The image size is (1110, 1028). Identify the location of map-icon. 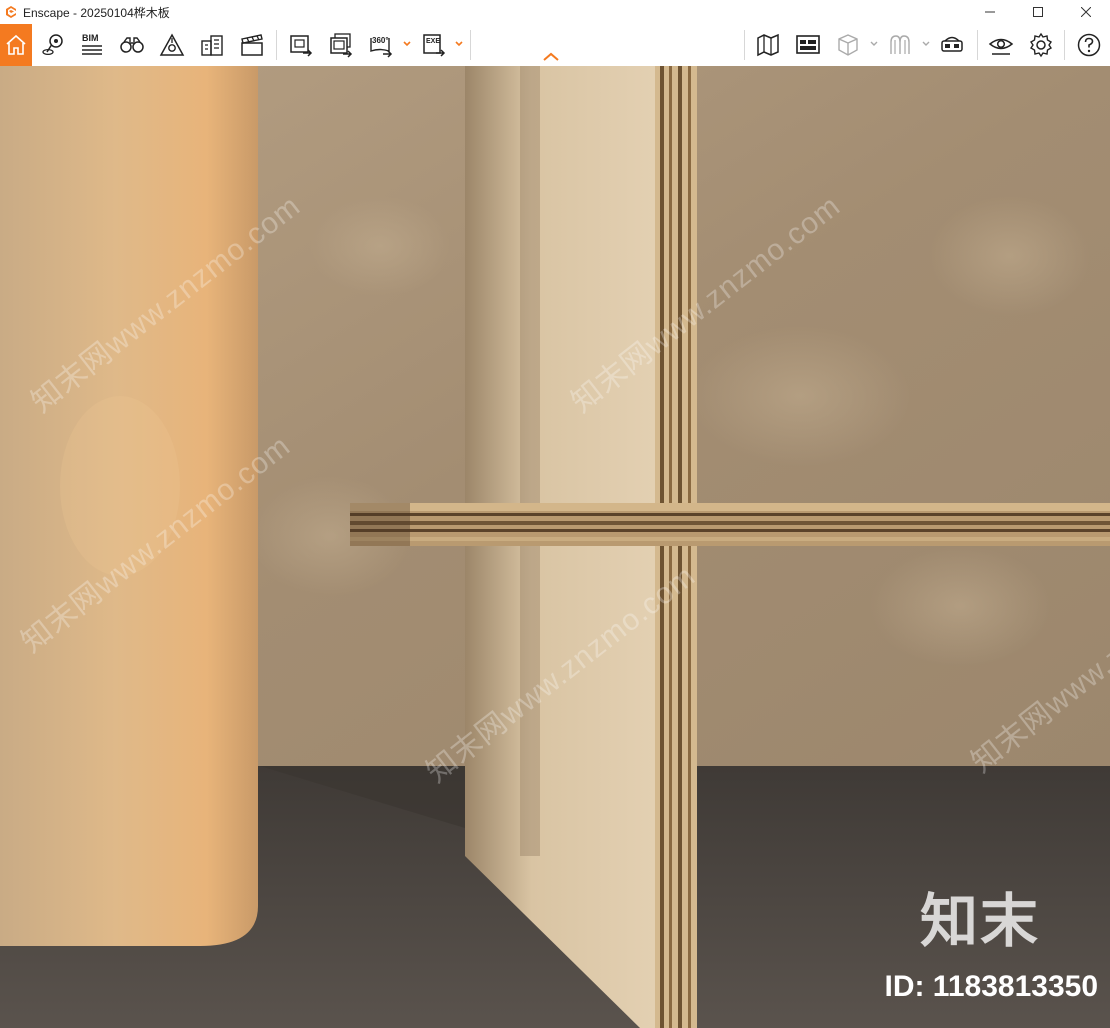
(768, 45).